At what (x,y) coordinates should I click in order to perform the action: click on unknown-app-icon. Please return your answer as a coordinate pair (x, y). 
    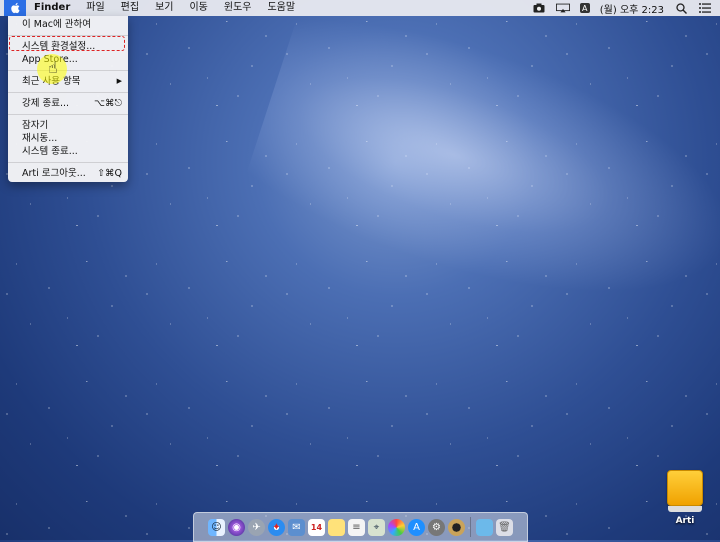
    Looking at the image, I should click on (456, 527).